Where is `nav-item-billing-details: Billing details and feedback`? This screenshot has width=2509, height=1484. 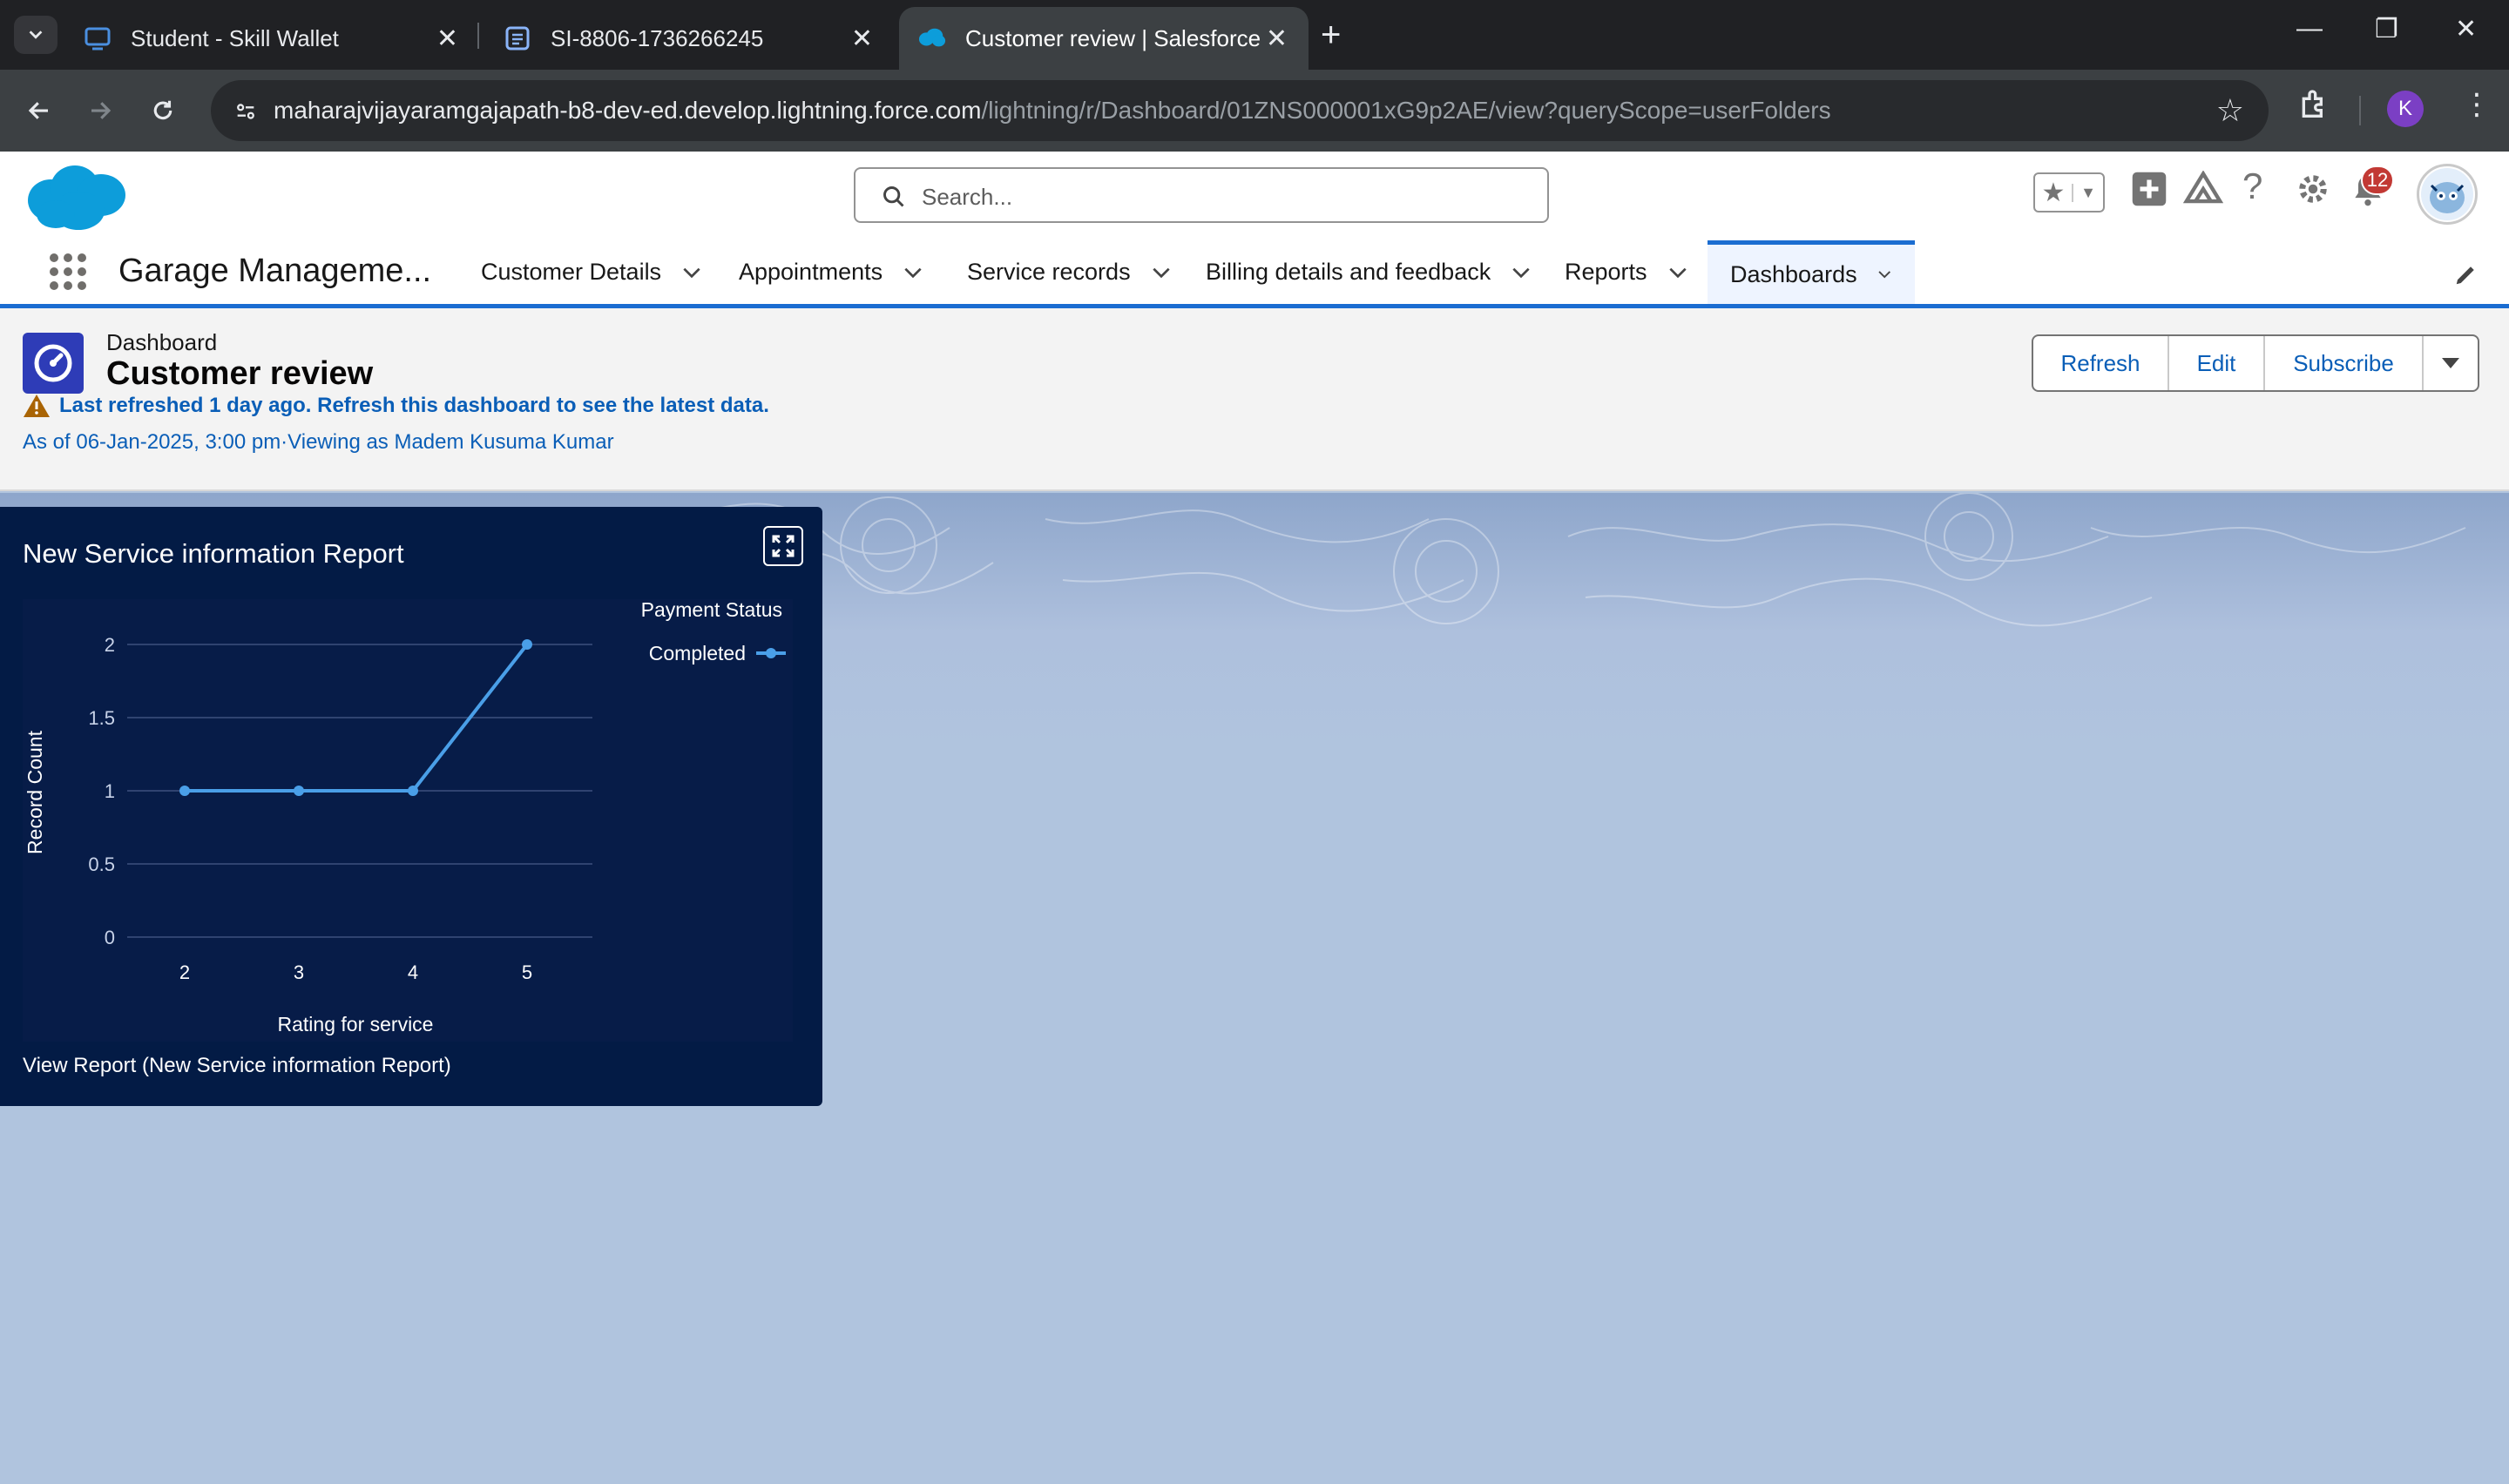
nav-item-billing-details: Billing details and feedback is located at coordinates (1369, 272).